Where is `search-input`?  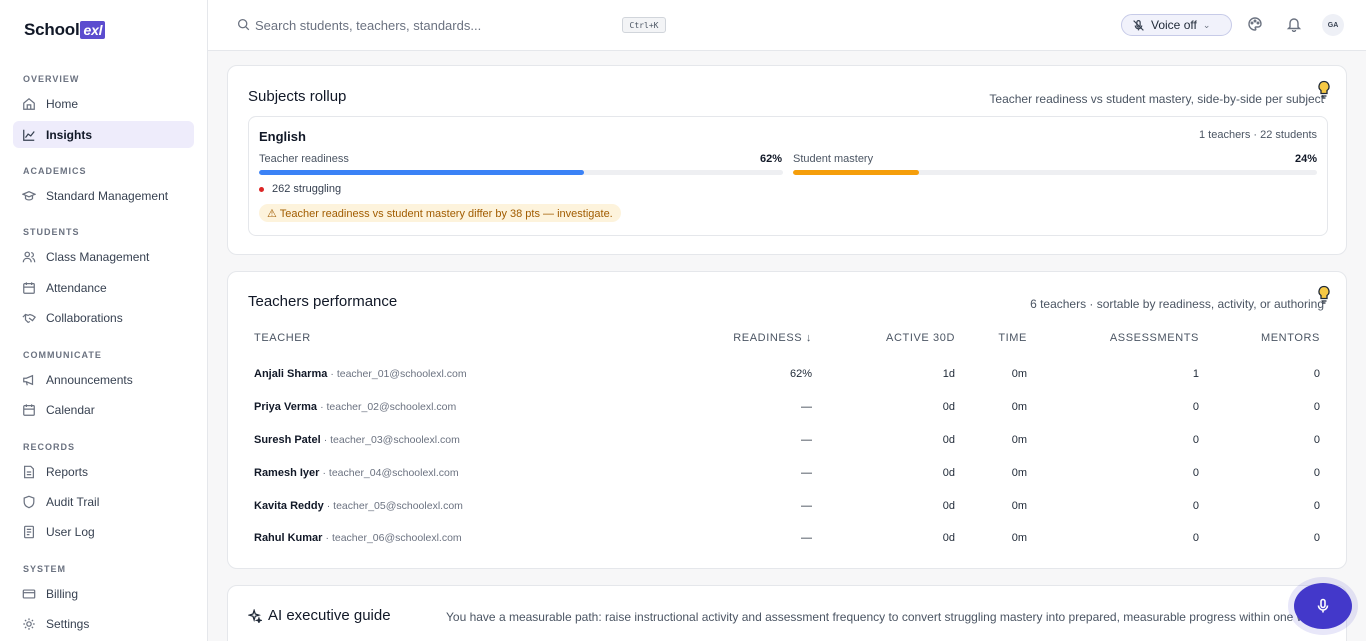 search-input is located at coordinates (435, 25).